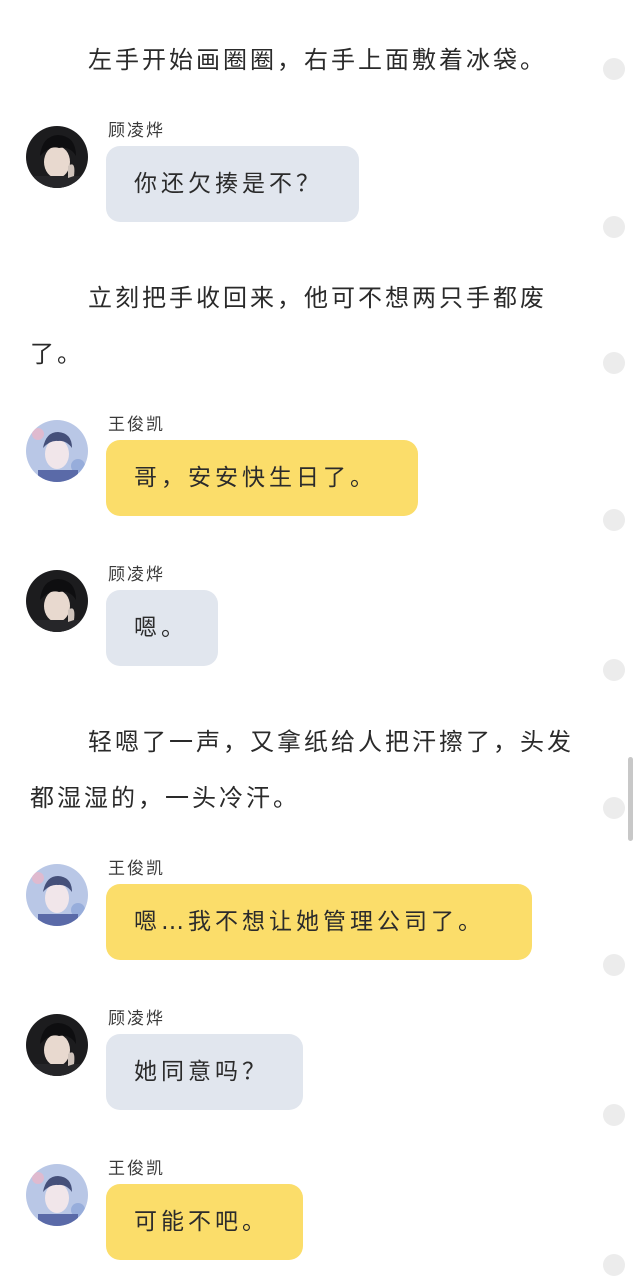 The width and height of the screenshot is (639, 1280). What do you see at coordinates (319, 922) in the screenshot?
I see `message-bubble: 嗯…我不想让她管理公司了。` at bounding box center [319, 922].